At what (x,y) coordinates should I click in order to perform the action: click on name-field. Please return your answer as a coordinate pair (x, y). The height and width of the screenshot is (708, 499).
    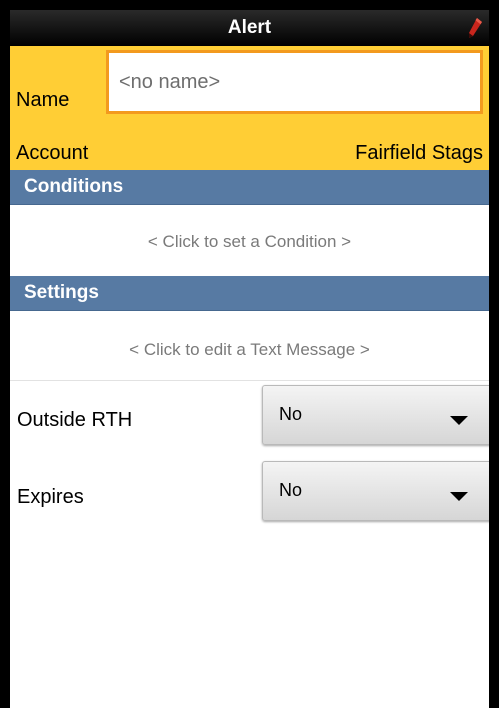
    Looking at the image, I should click on (294, 82).